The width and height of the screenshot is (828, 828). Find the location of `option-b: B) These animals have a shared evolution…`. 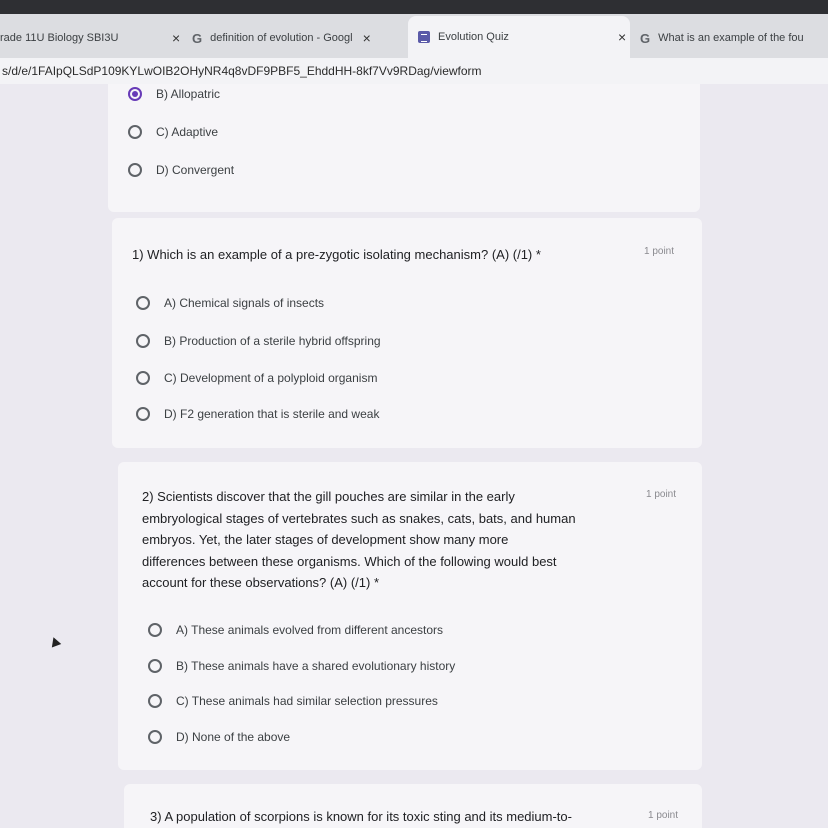

option-b: B) These animals have a shared evolution… is located at coordinates (301, 666).